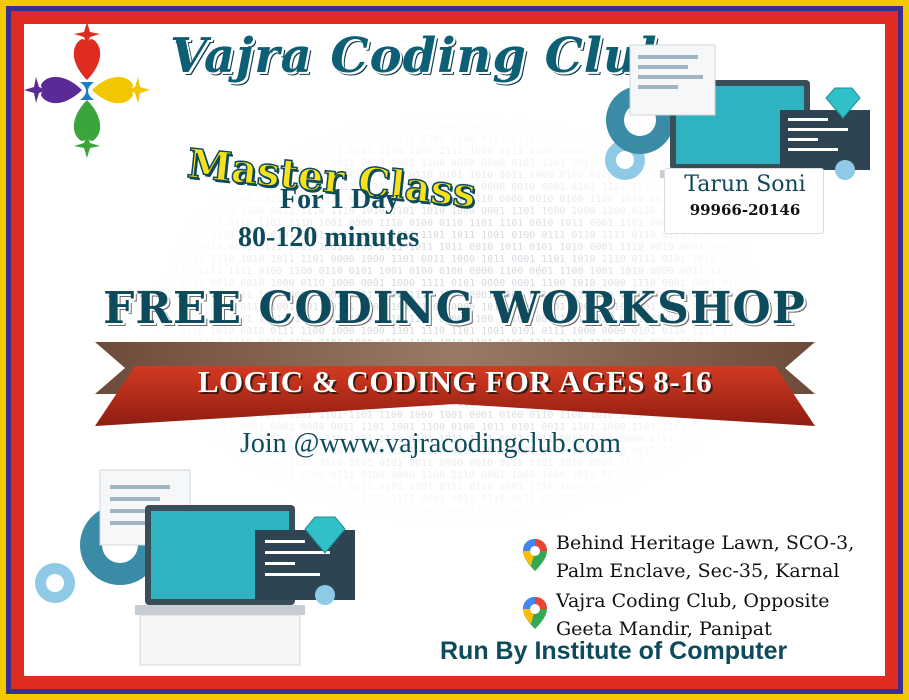  Describe the element at coordinates (698, 571) in the screenshot. I see `location-line: Palm Enclave, Sec-35, Karnal` at that location.